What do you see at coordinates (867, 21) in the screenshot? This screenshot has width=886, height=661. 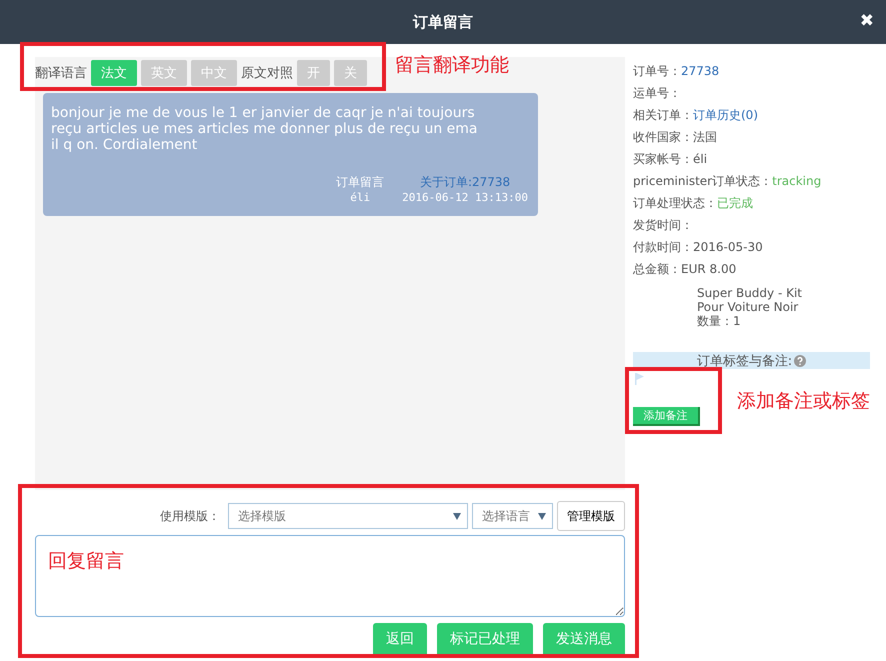 I see `close-button: ✖` at bounding box center [867, 21].